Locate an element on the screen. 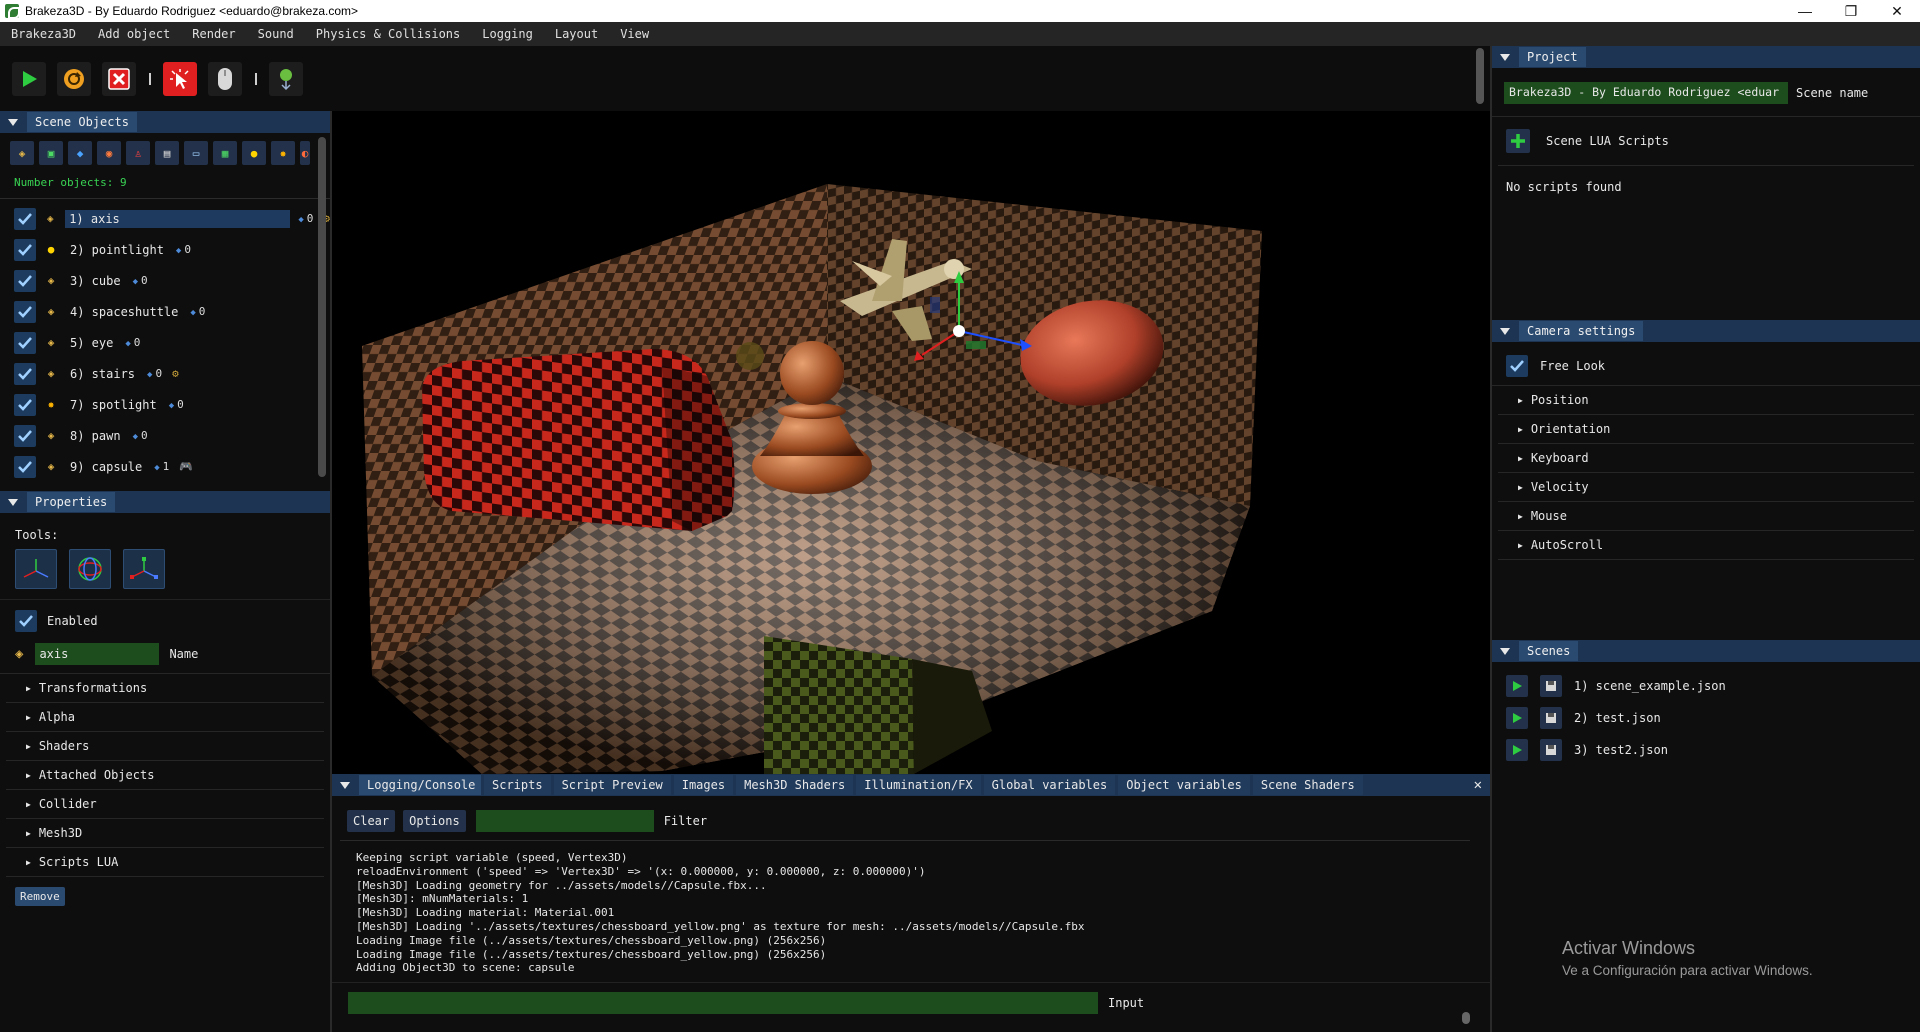 Image resolution: width=1920 pixels, height=1032 pixels. tab-global-variables: Global variables is located at coordinates (1049, 785).